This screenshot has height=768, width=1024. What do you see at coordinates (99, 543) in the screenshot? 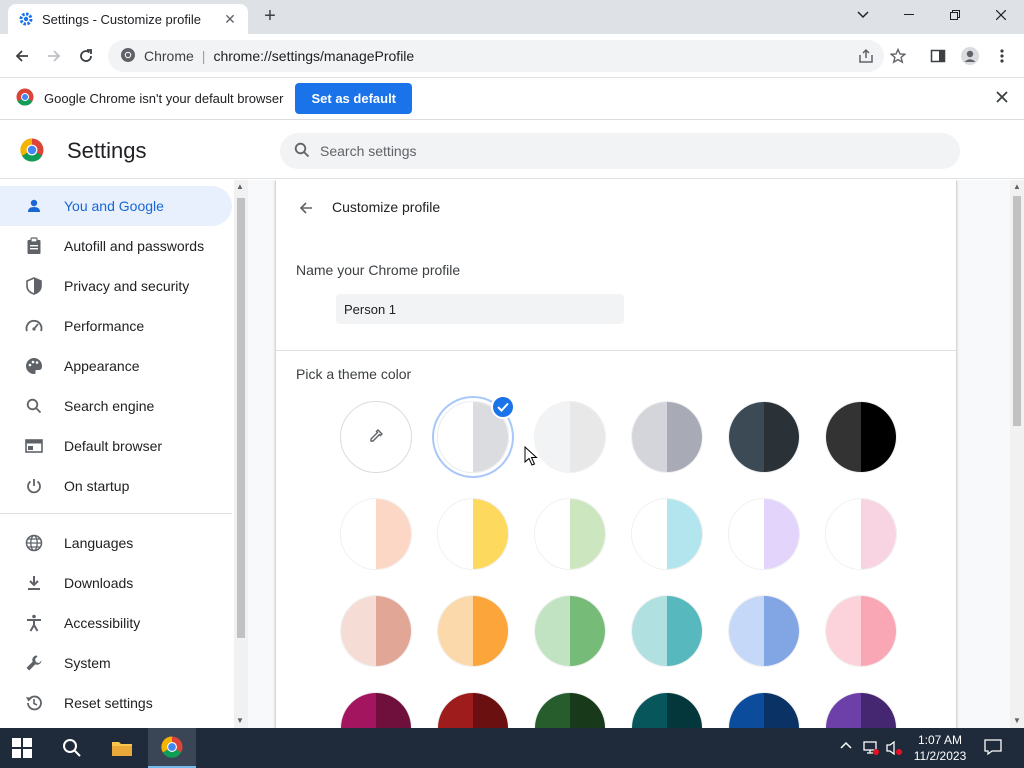
I see `sidebar-item-label: Languages` at bounding box center [99, 543].